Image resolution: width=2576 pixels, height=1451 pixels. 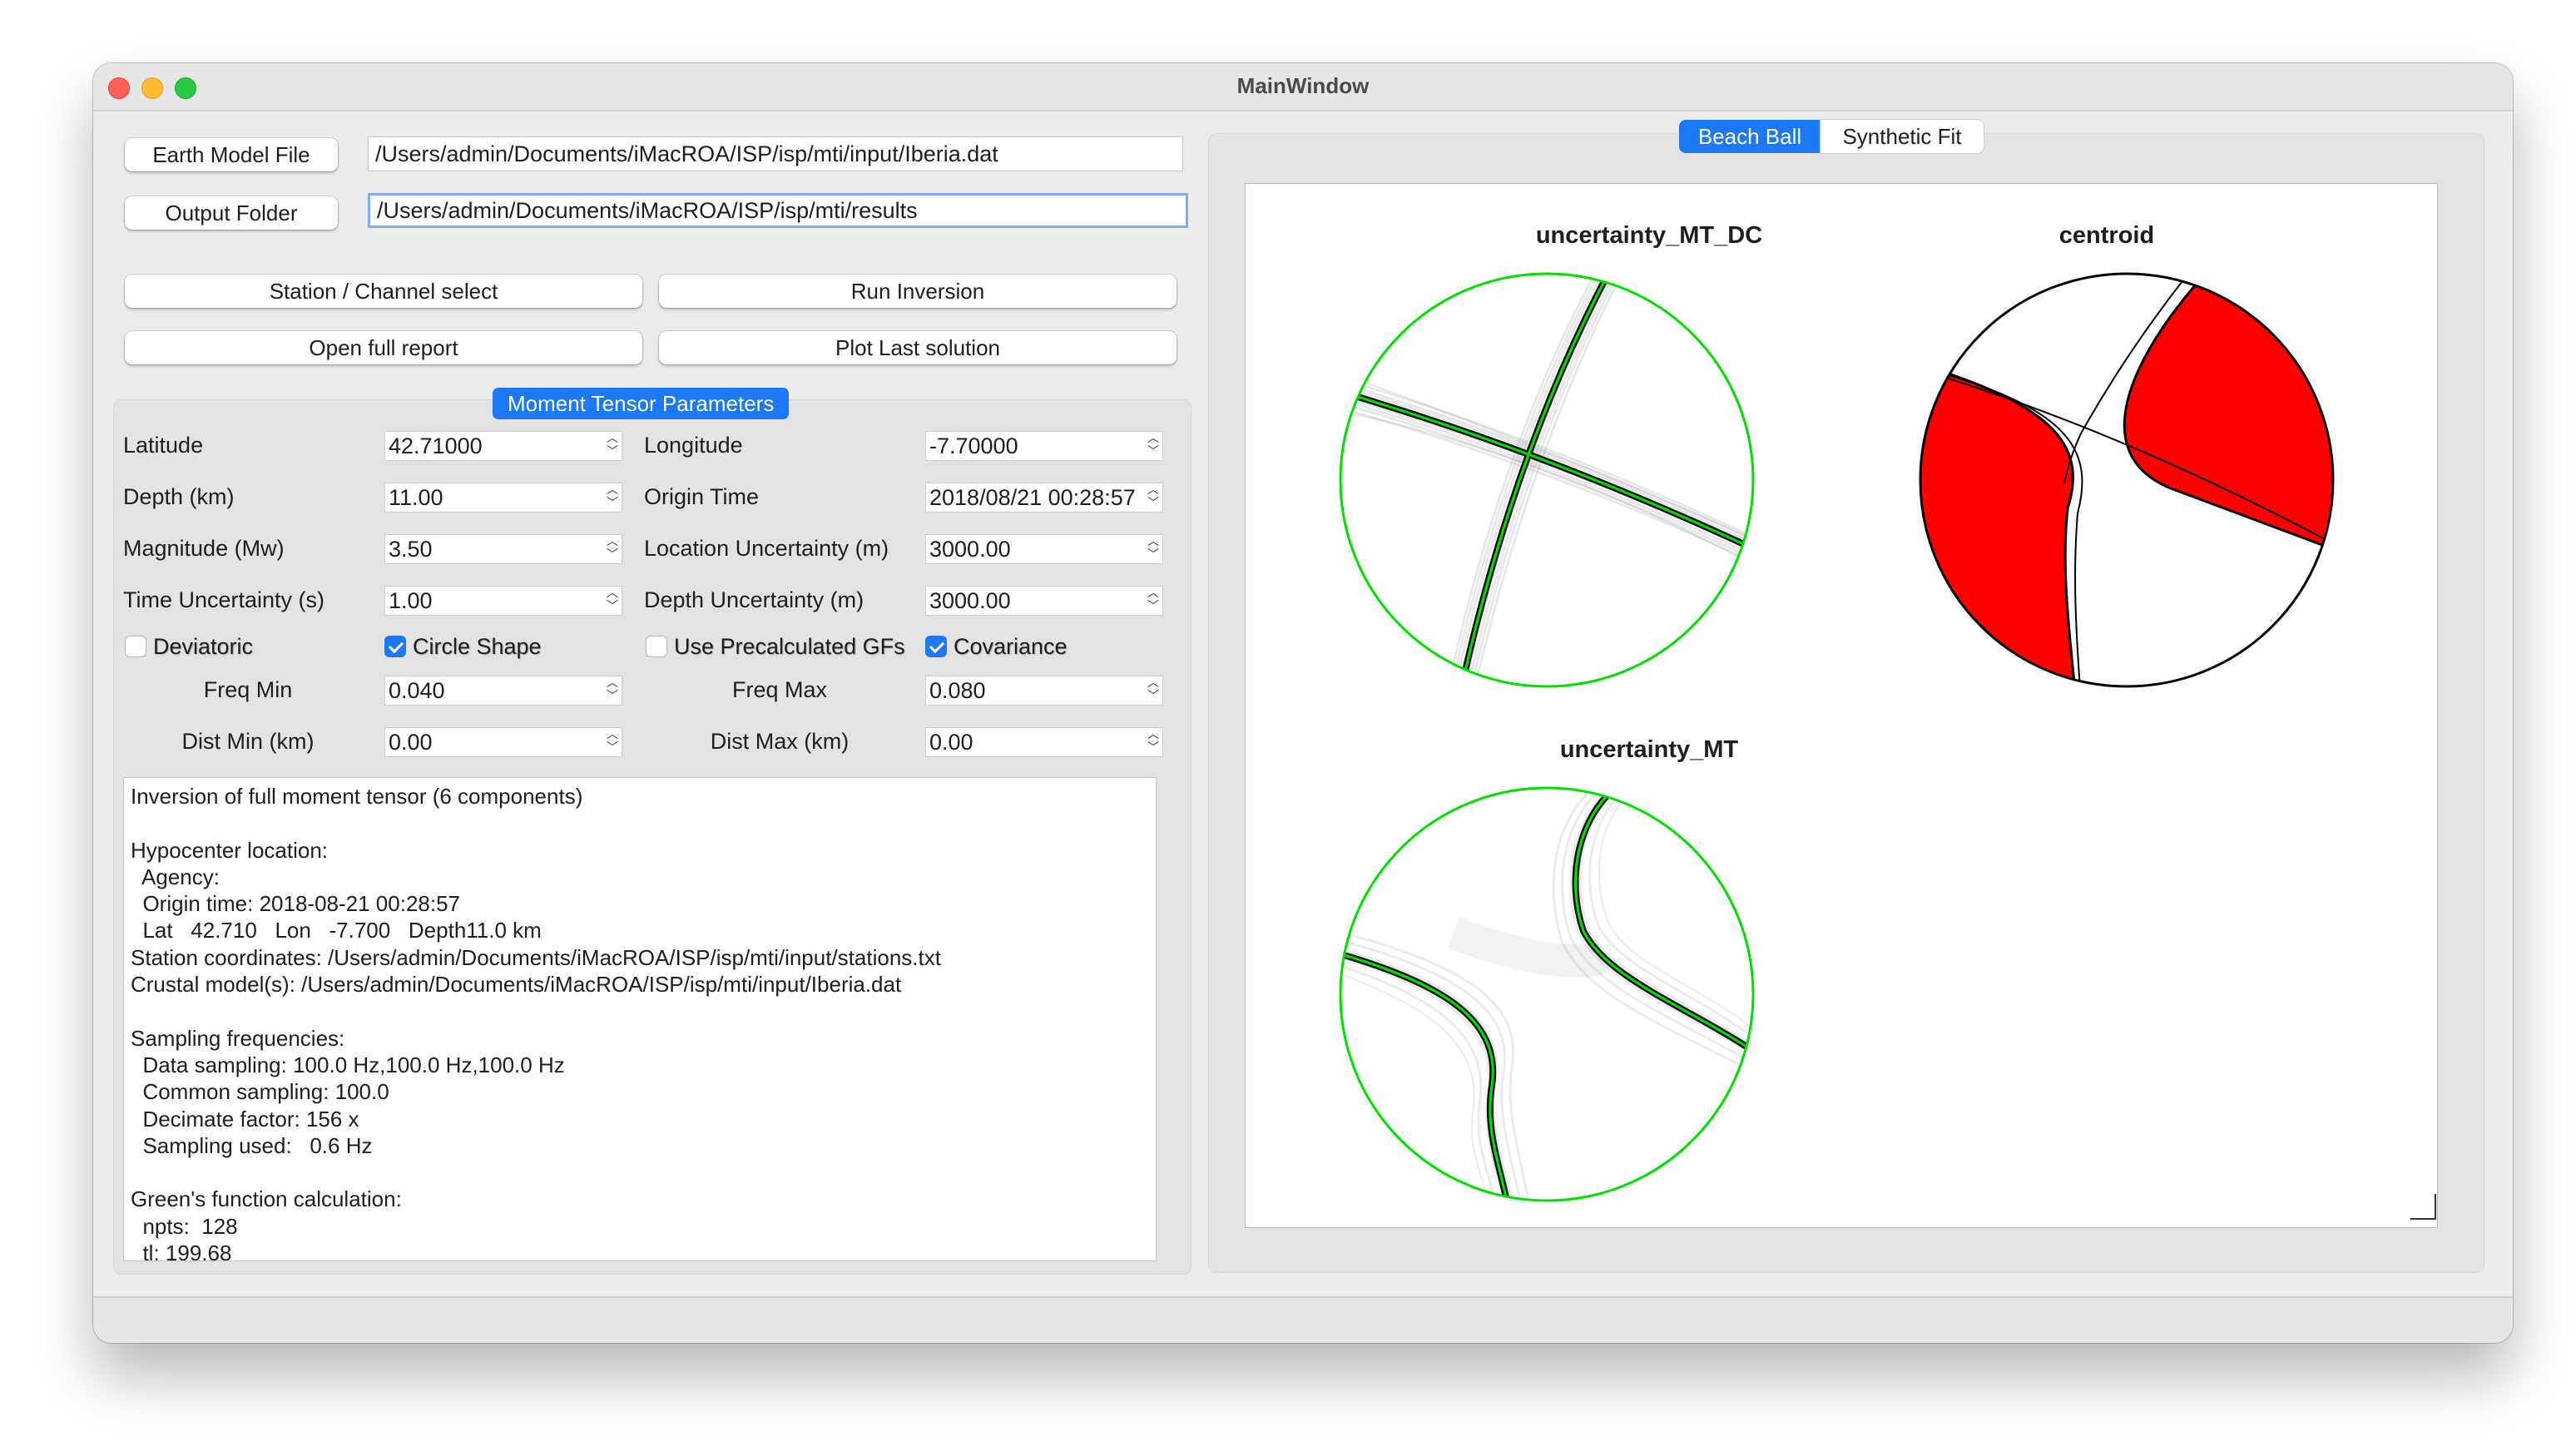 I want to click on origin-time-input: 2018/08/21 00:28:57, so click(x=1044, y=498).